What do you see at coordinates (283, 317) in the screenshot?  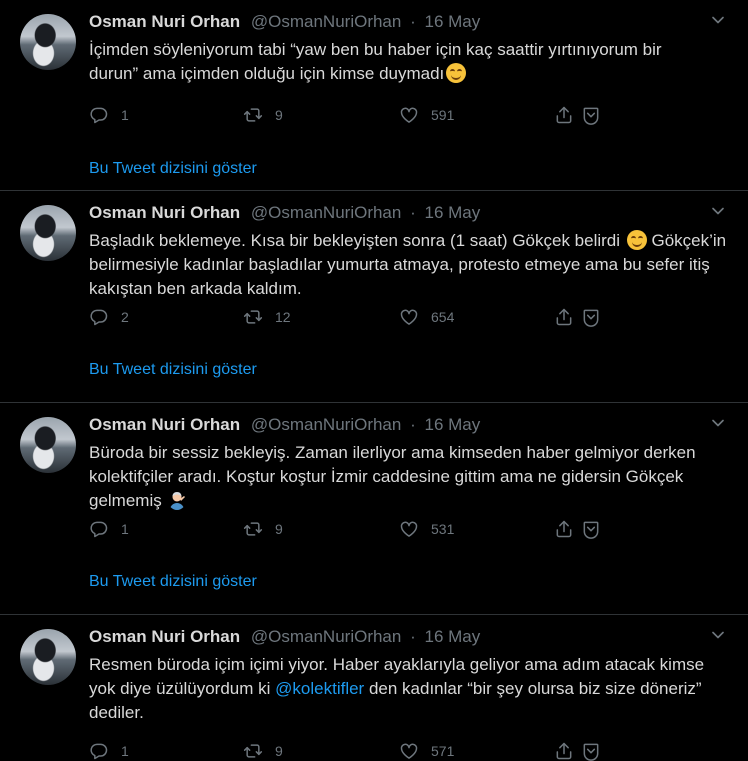 I see `retweet-count: 12` at bounding box center [283, 317].